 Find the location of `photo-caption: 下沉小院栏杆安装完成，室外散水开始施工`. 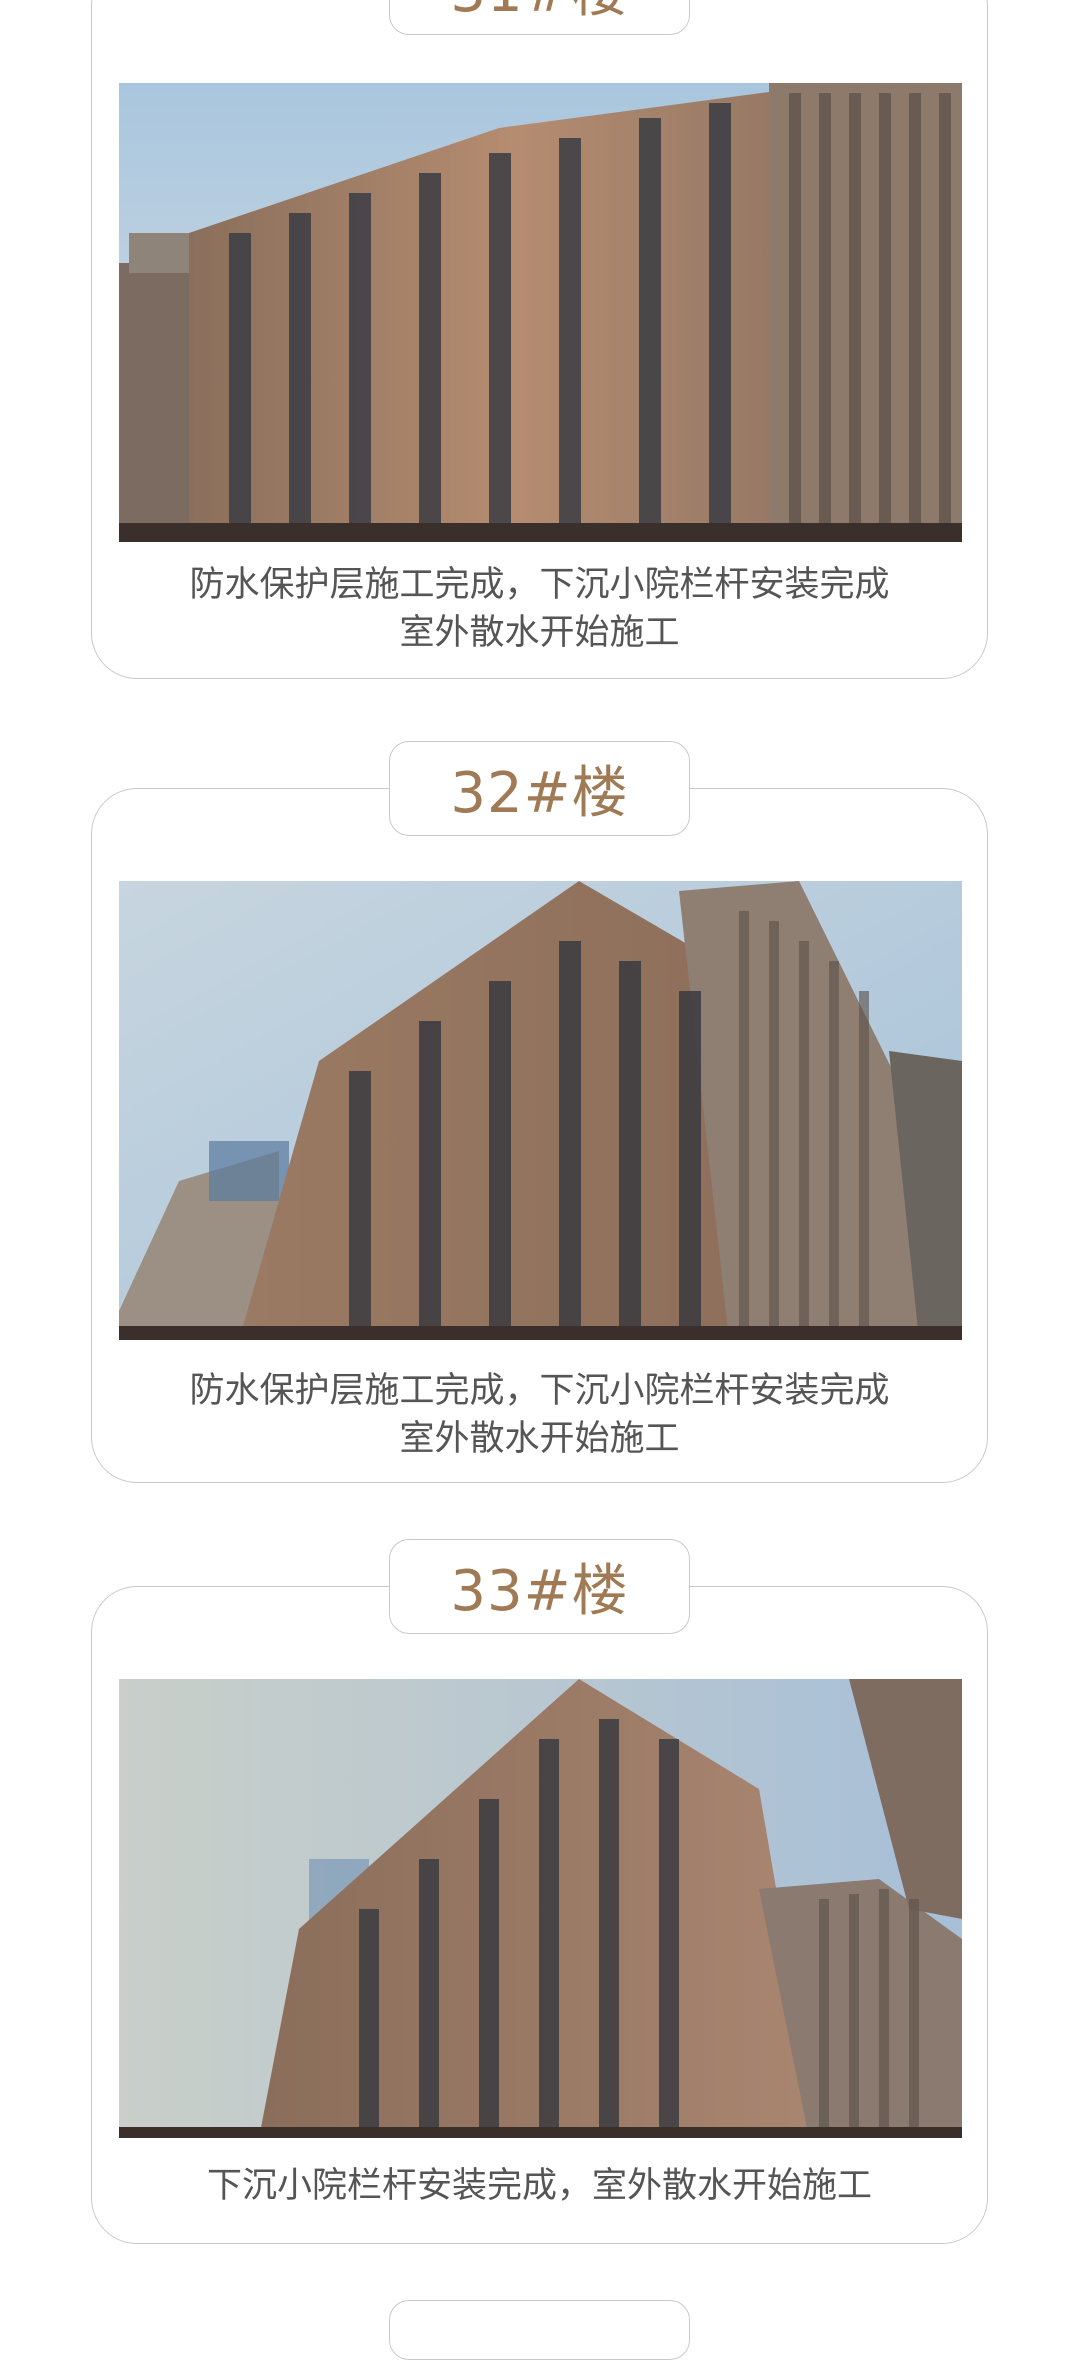

photo-caption: 下沉小院栏杆安装完成，室外散水开始施工 is located at coordinates (539, 2186).